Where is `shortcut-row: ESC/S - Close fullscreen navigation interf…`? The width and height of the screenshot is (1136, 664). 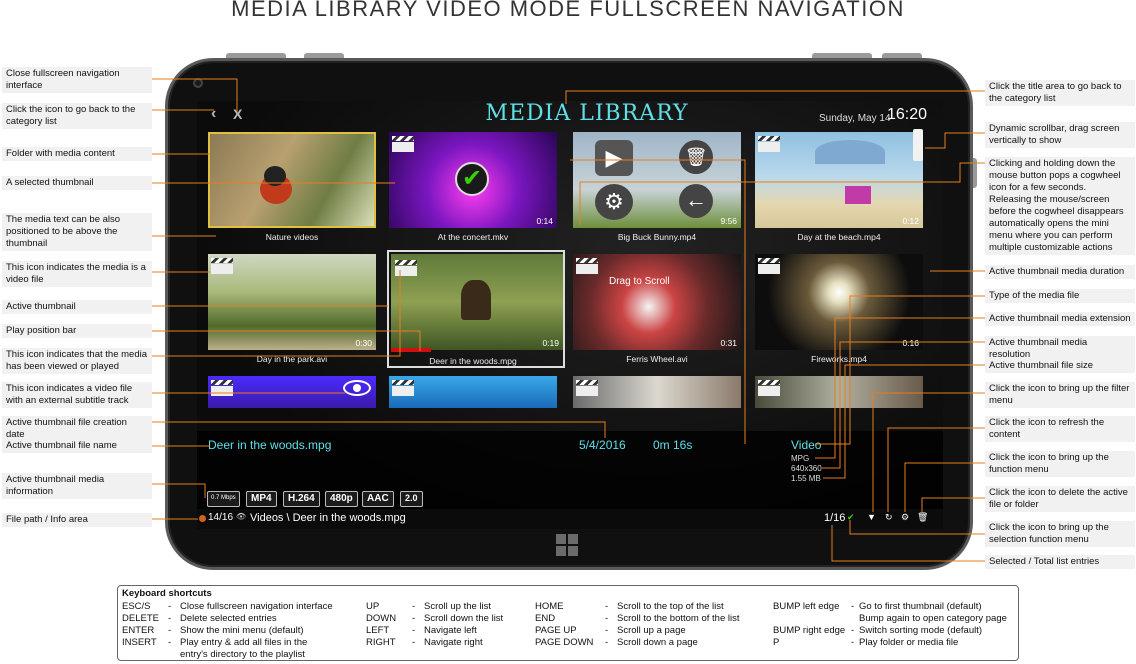
shortcut-row: ESC/S - Close fullscreen navigation interf… is located at coordinates (227, 606).